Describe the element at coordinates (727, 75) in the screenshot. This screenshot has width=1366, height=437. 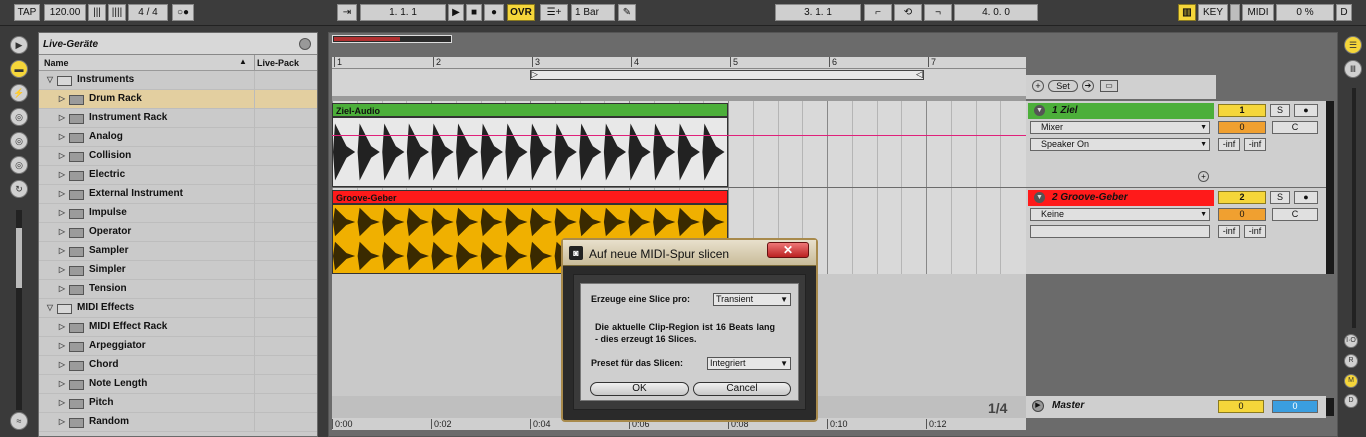
I see `loop-brace` at that location.